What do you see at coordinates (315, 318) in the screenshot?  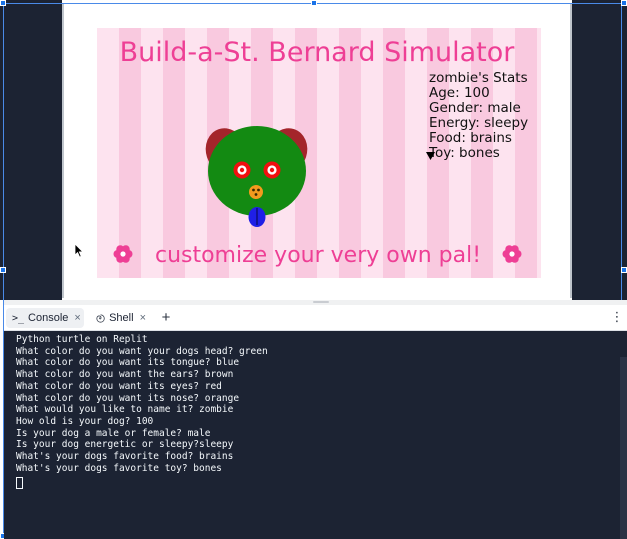 I see `tab-bar: >_ Console × Shell × + ⋮` at bounding box center [315, 318].